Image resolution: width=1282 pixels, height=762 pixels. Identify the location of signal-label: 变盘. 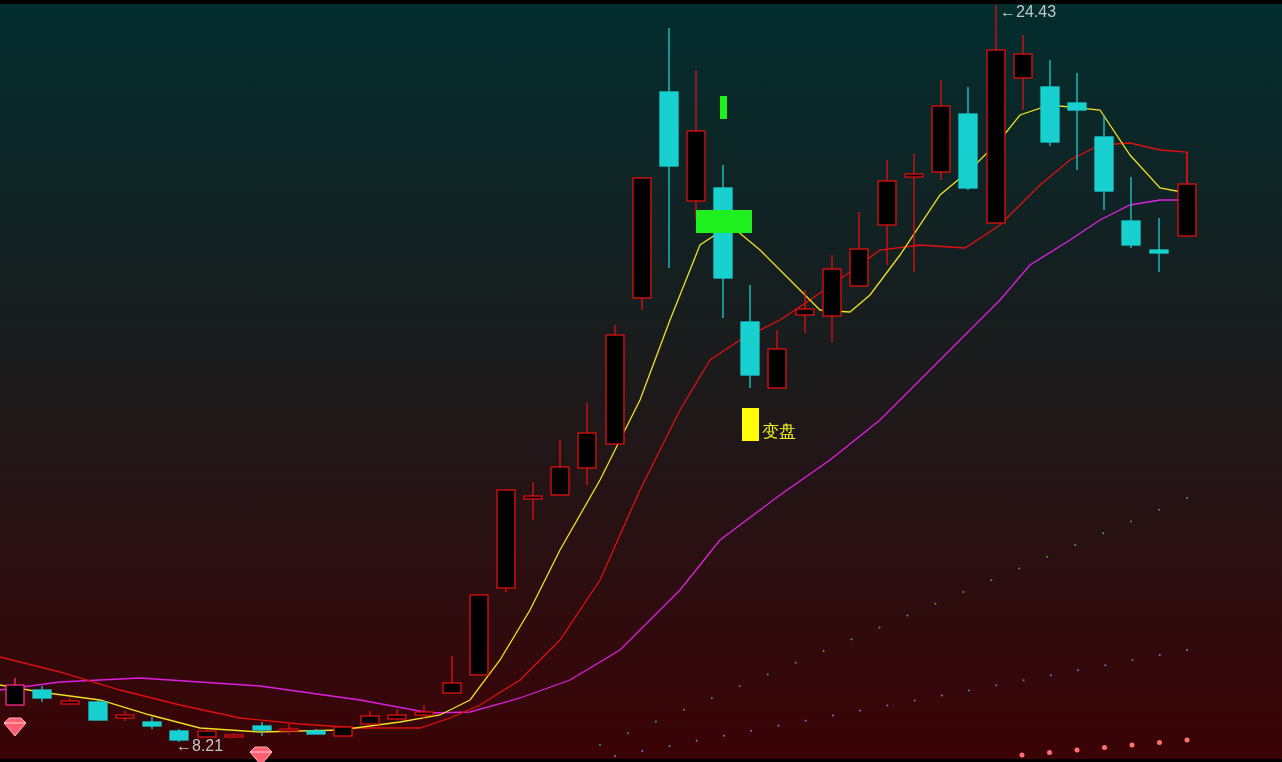
(779, 431).